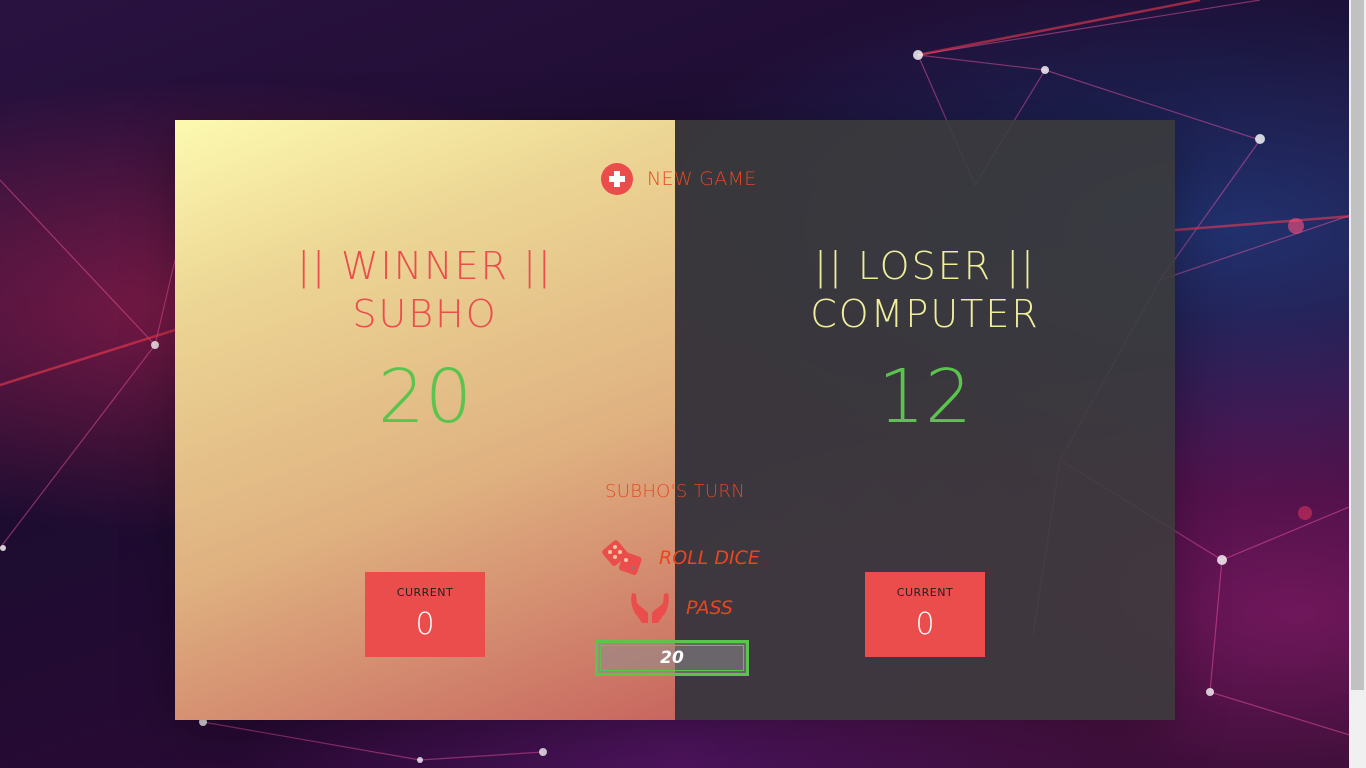  I want to click on player-total-score: 20, so click(425, 397).